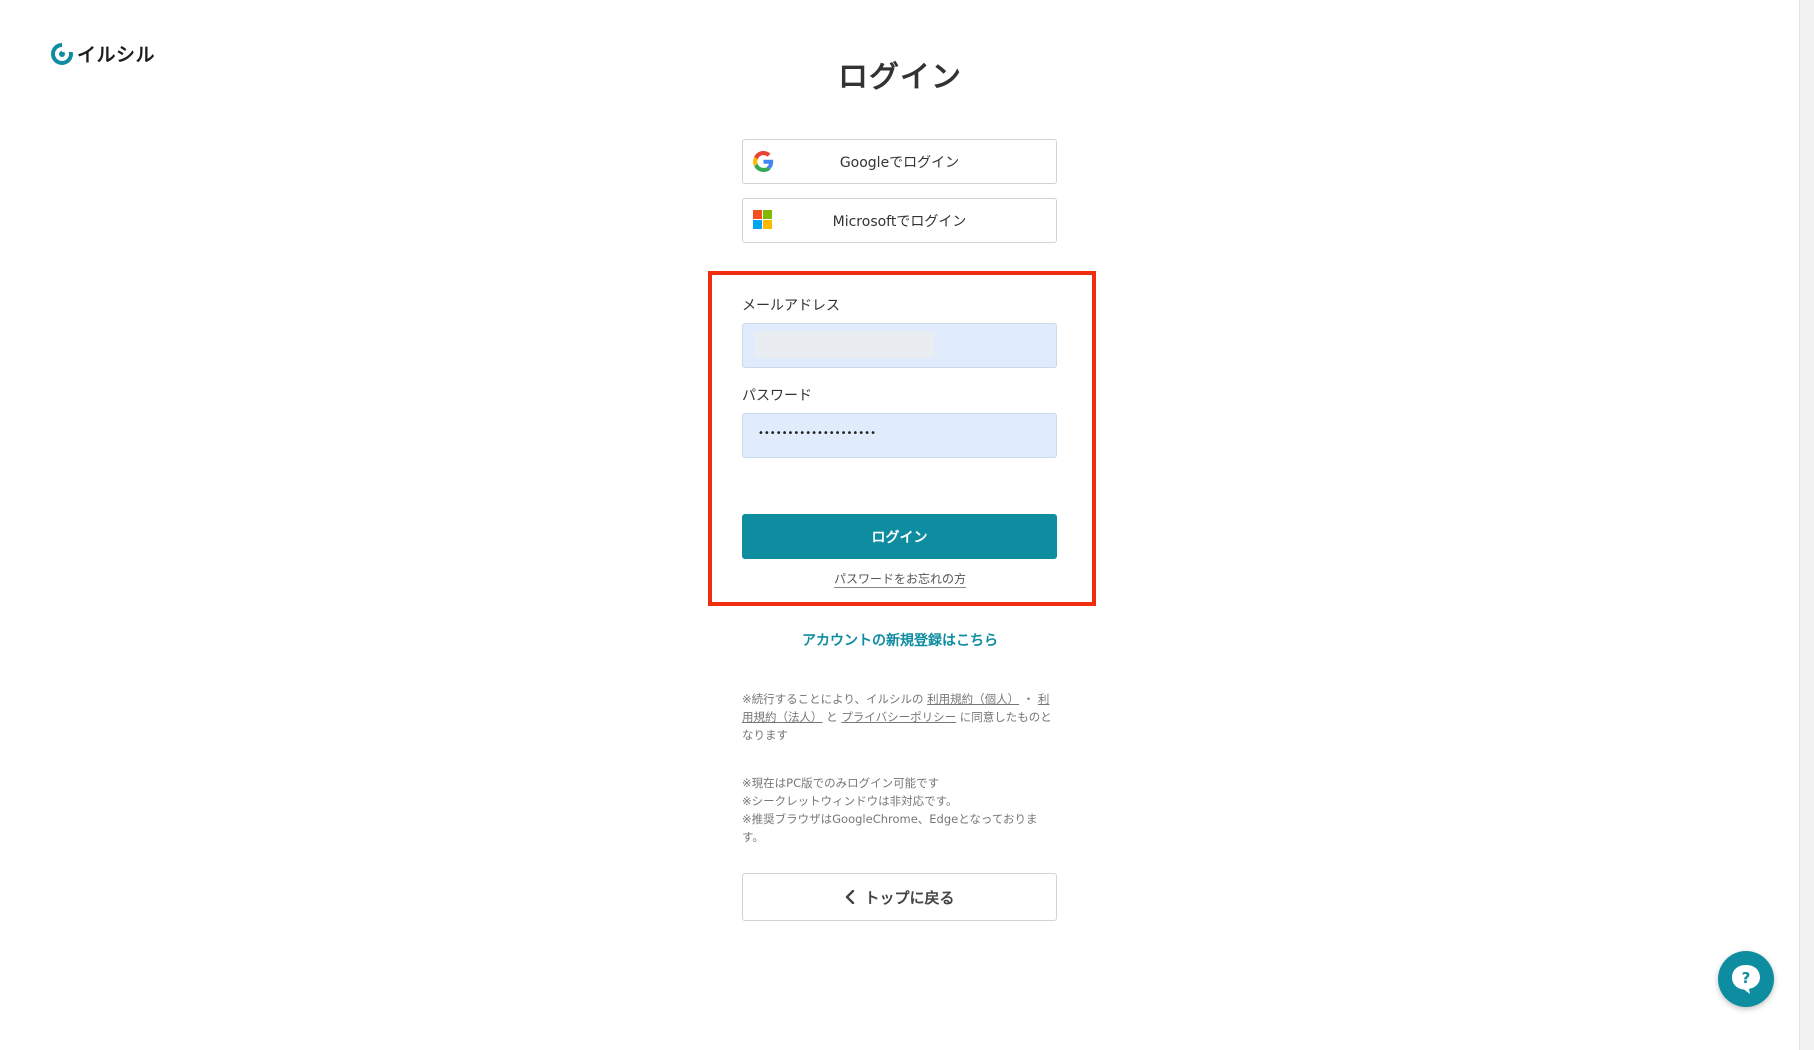 The image size is (1814, 1050). Describe the element at coordinates (832, 717) in the screenshot. I see `terms-and: と` at that location.